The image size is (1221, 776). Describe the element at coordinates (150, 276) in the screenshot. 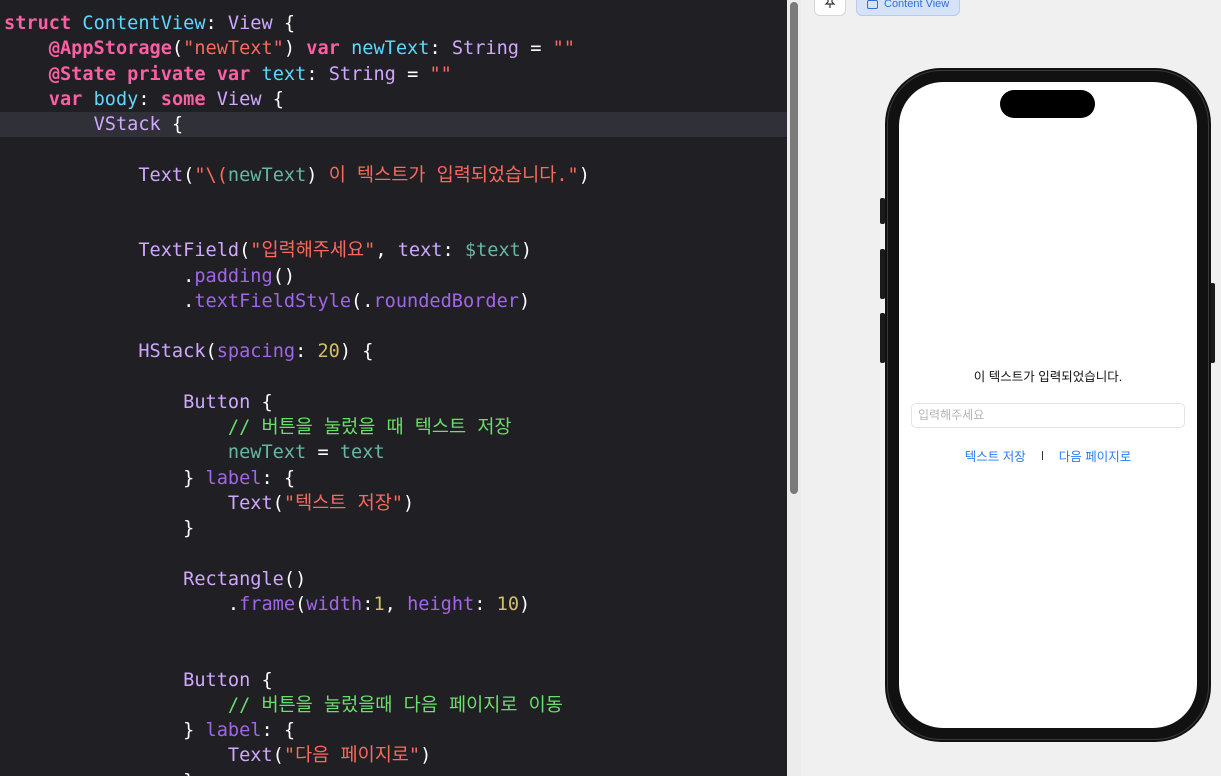

I see `code-line: .padding()` at that location.